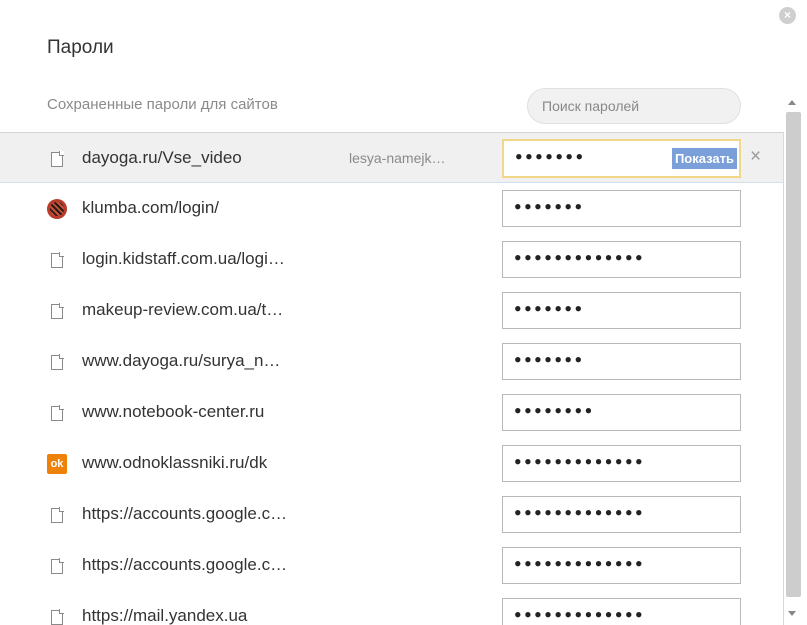  What do you see at coordinates (391, 608) in the screenshot?
I see `password-row: https://mail.yandex.ua •••••••••••••` at bounding box center [391, 608].